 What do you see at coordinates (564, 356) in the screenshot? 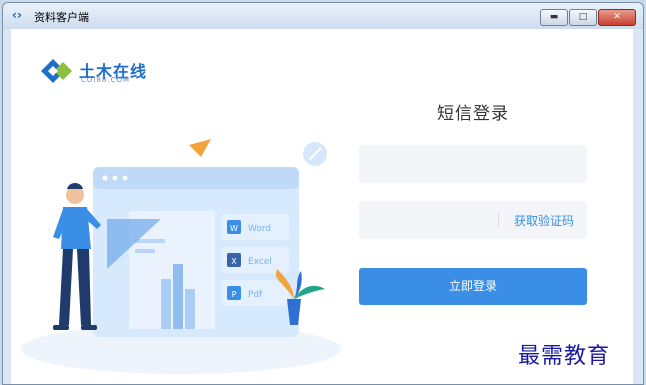
I see `watermark-text: 最需教育` at bounding box center [564, 356].